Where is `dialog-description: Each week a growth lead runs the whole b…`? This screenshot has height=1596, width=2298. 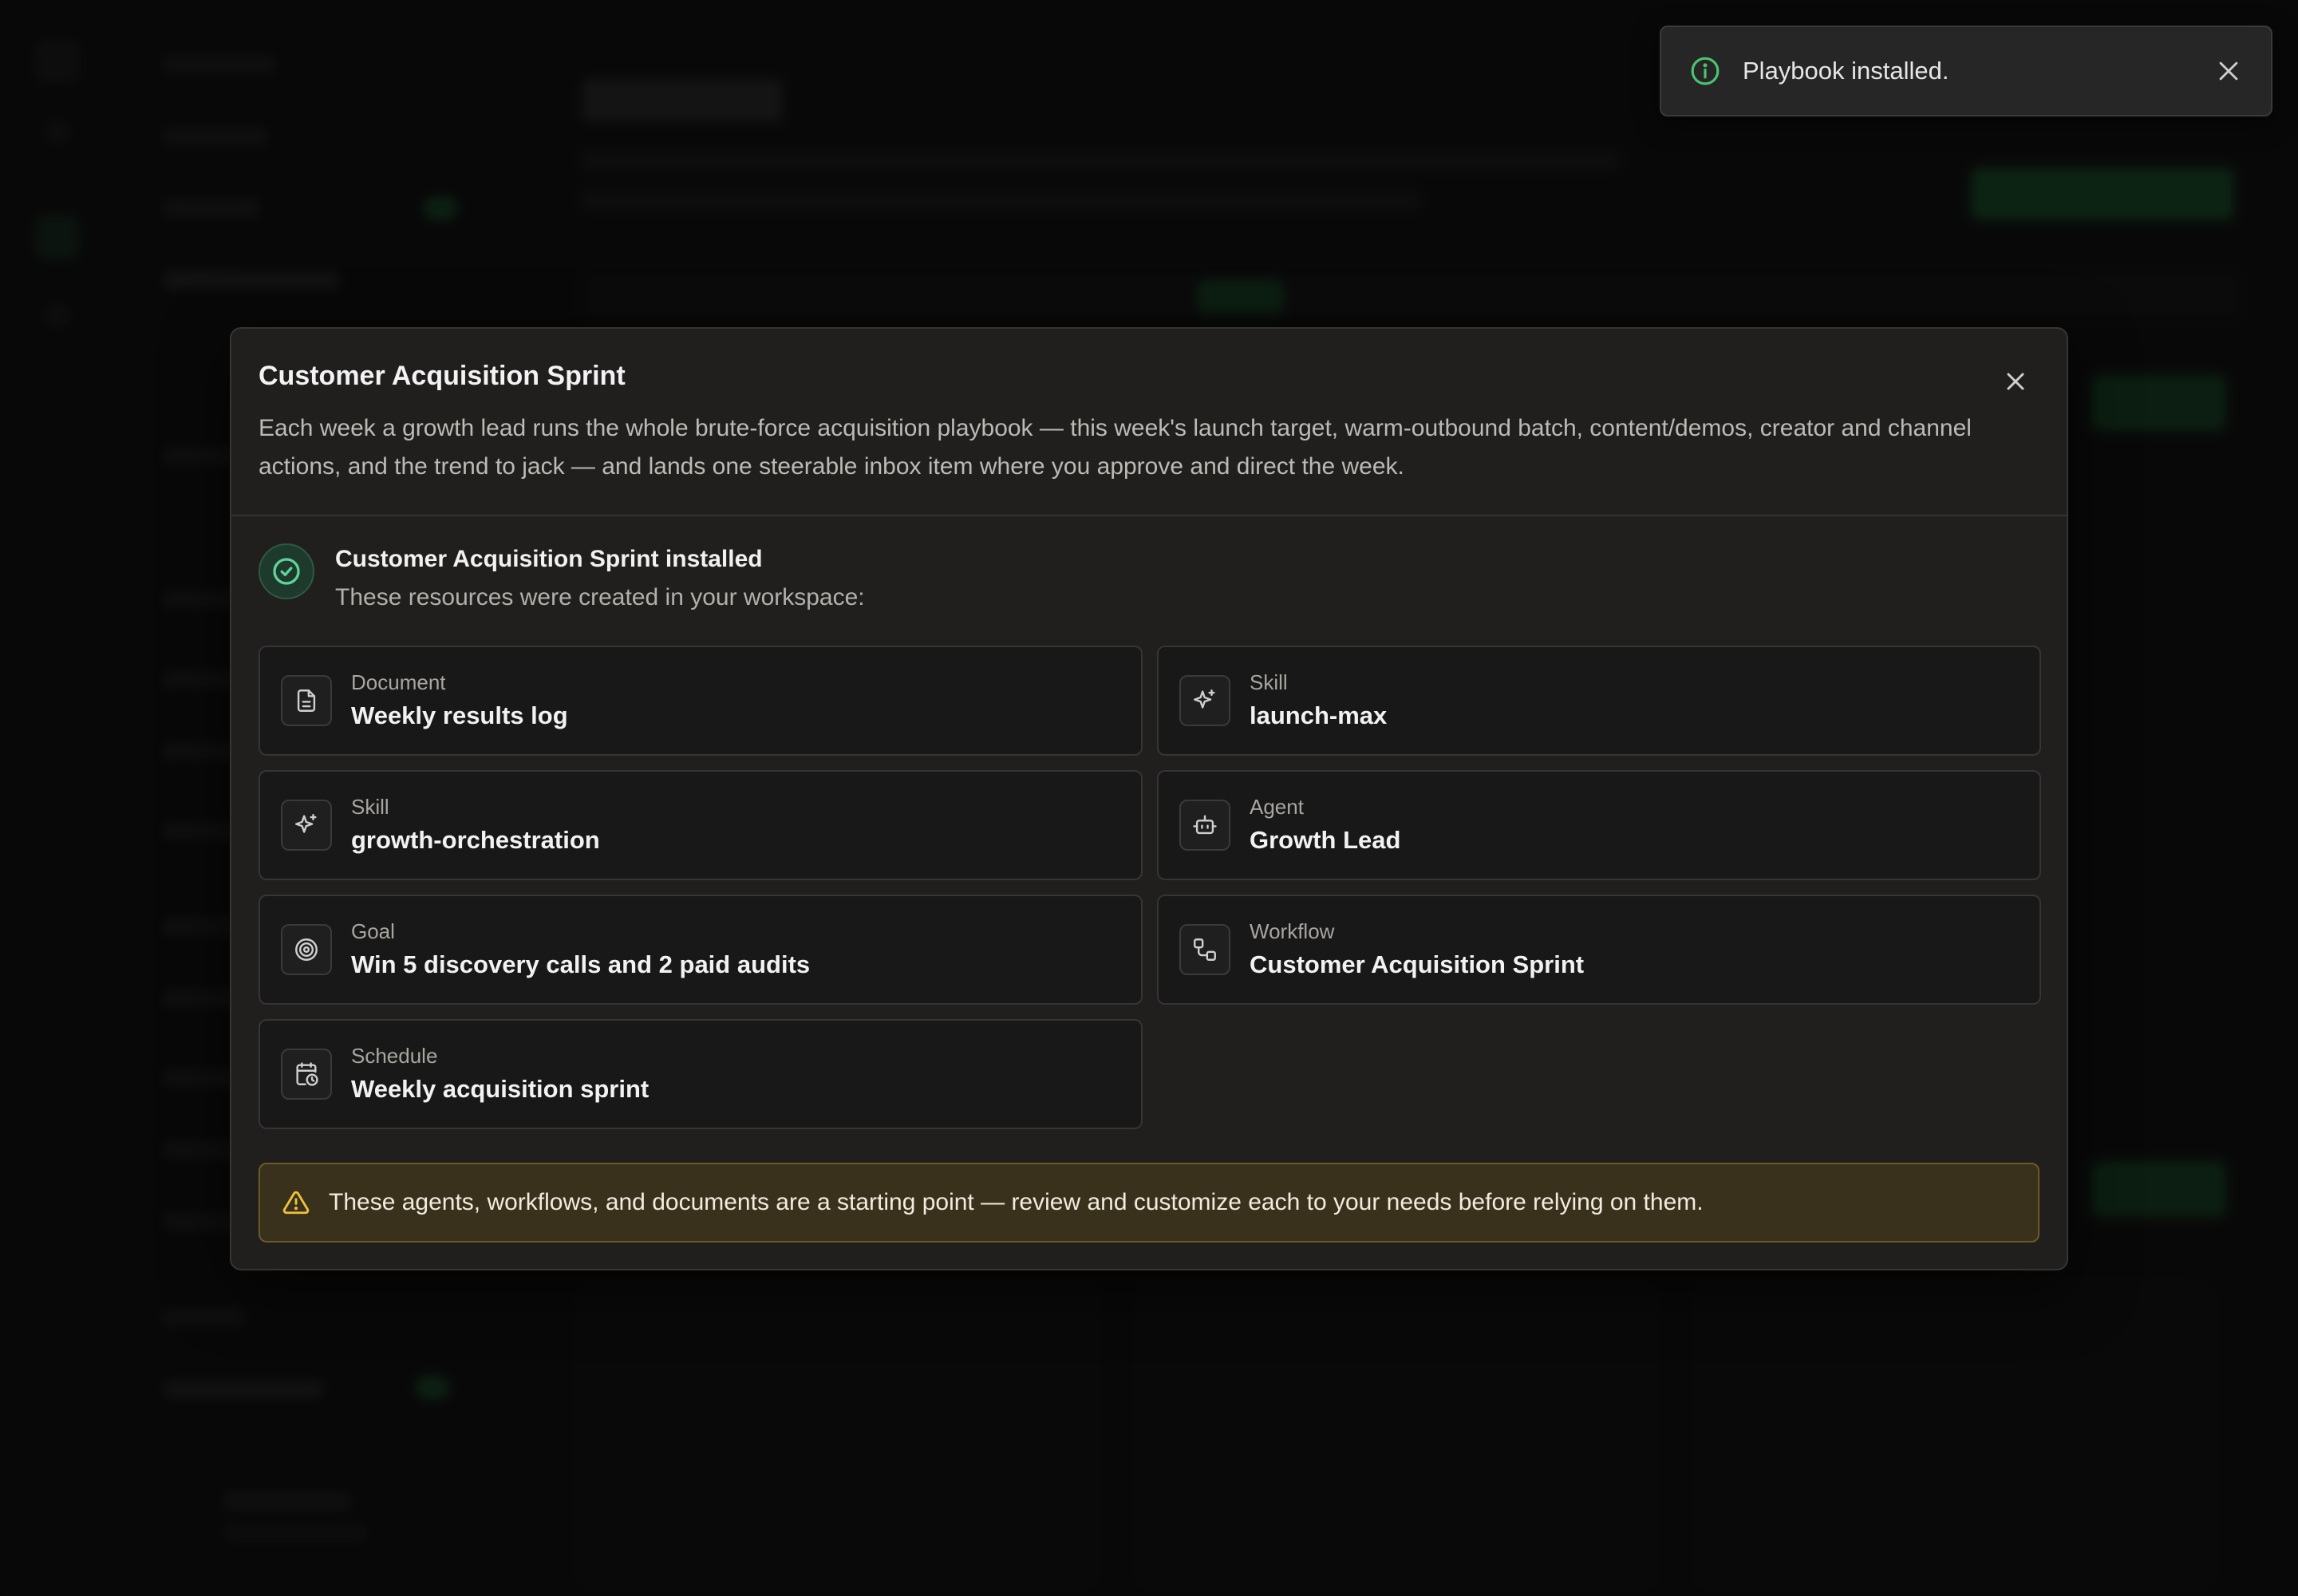 dialog-description: Each week a growth lead runs the whole b… is located at coordinates (1115, 447).